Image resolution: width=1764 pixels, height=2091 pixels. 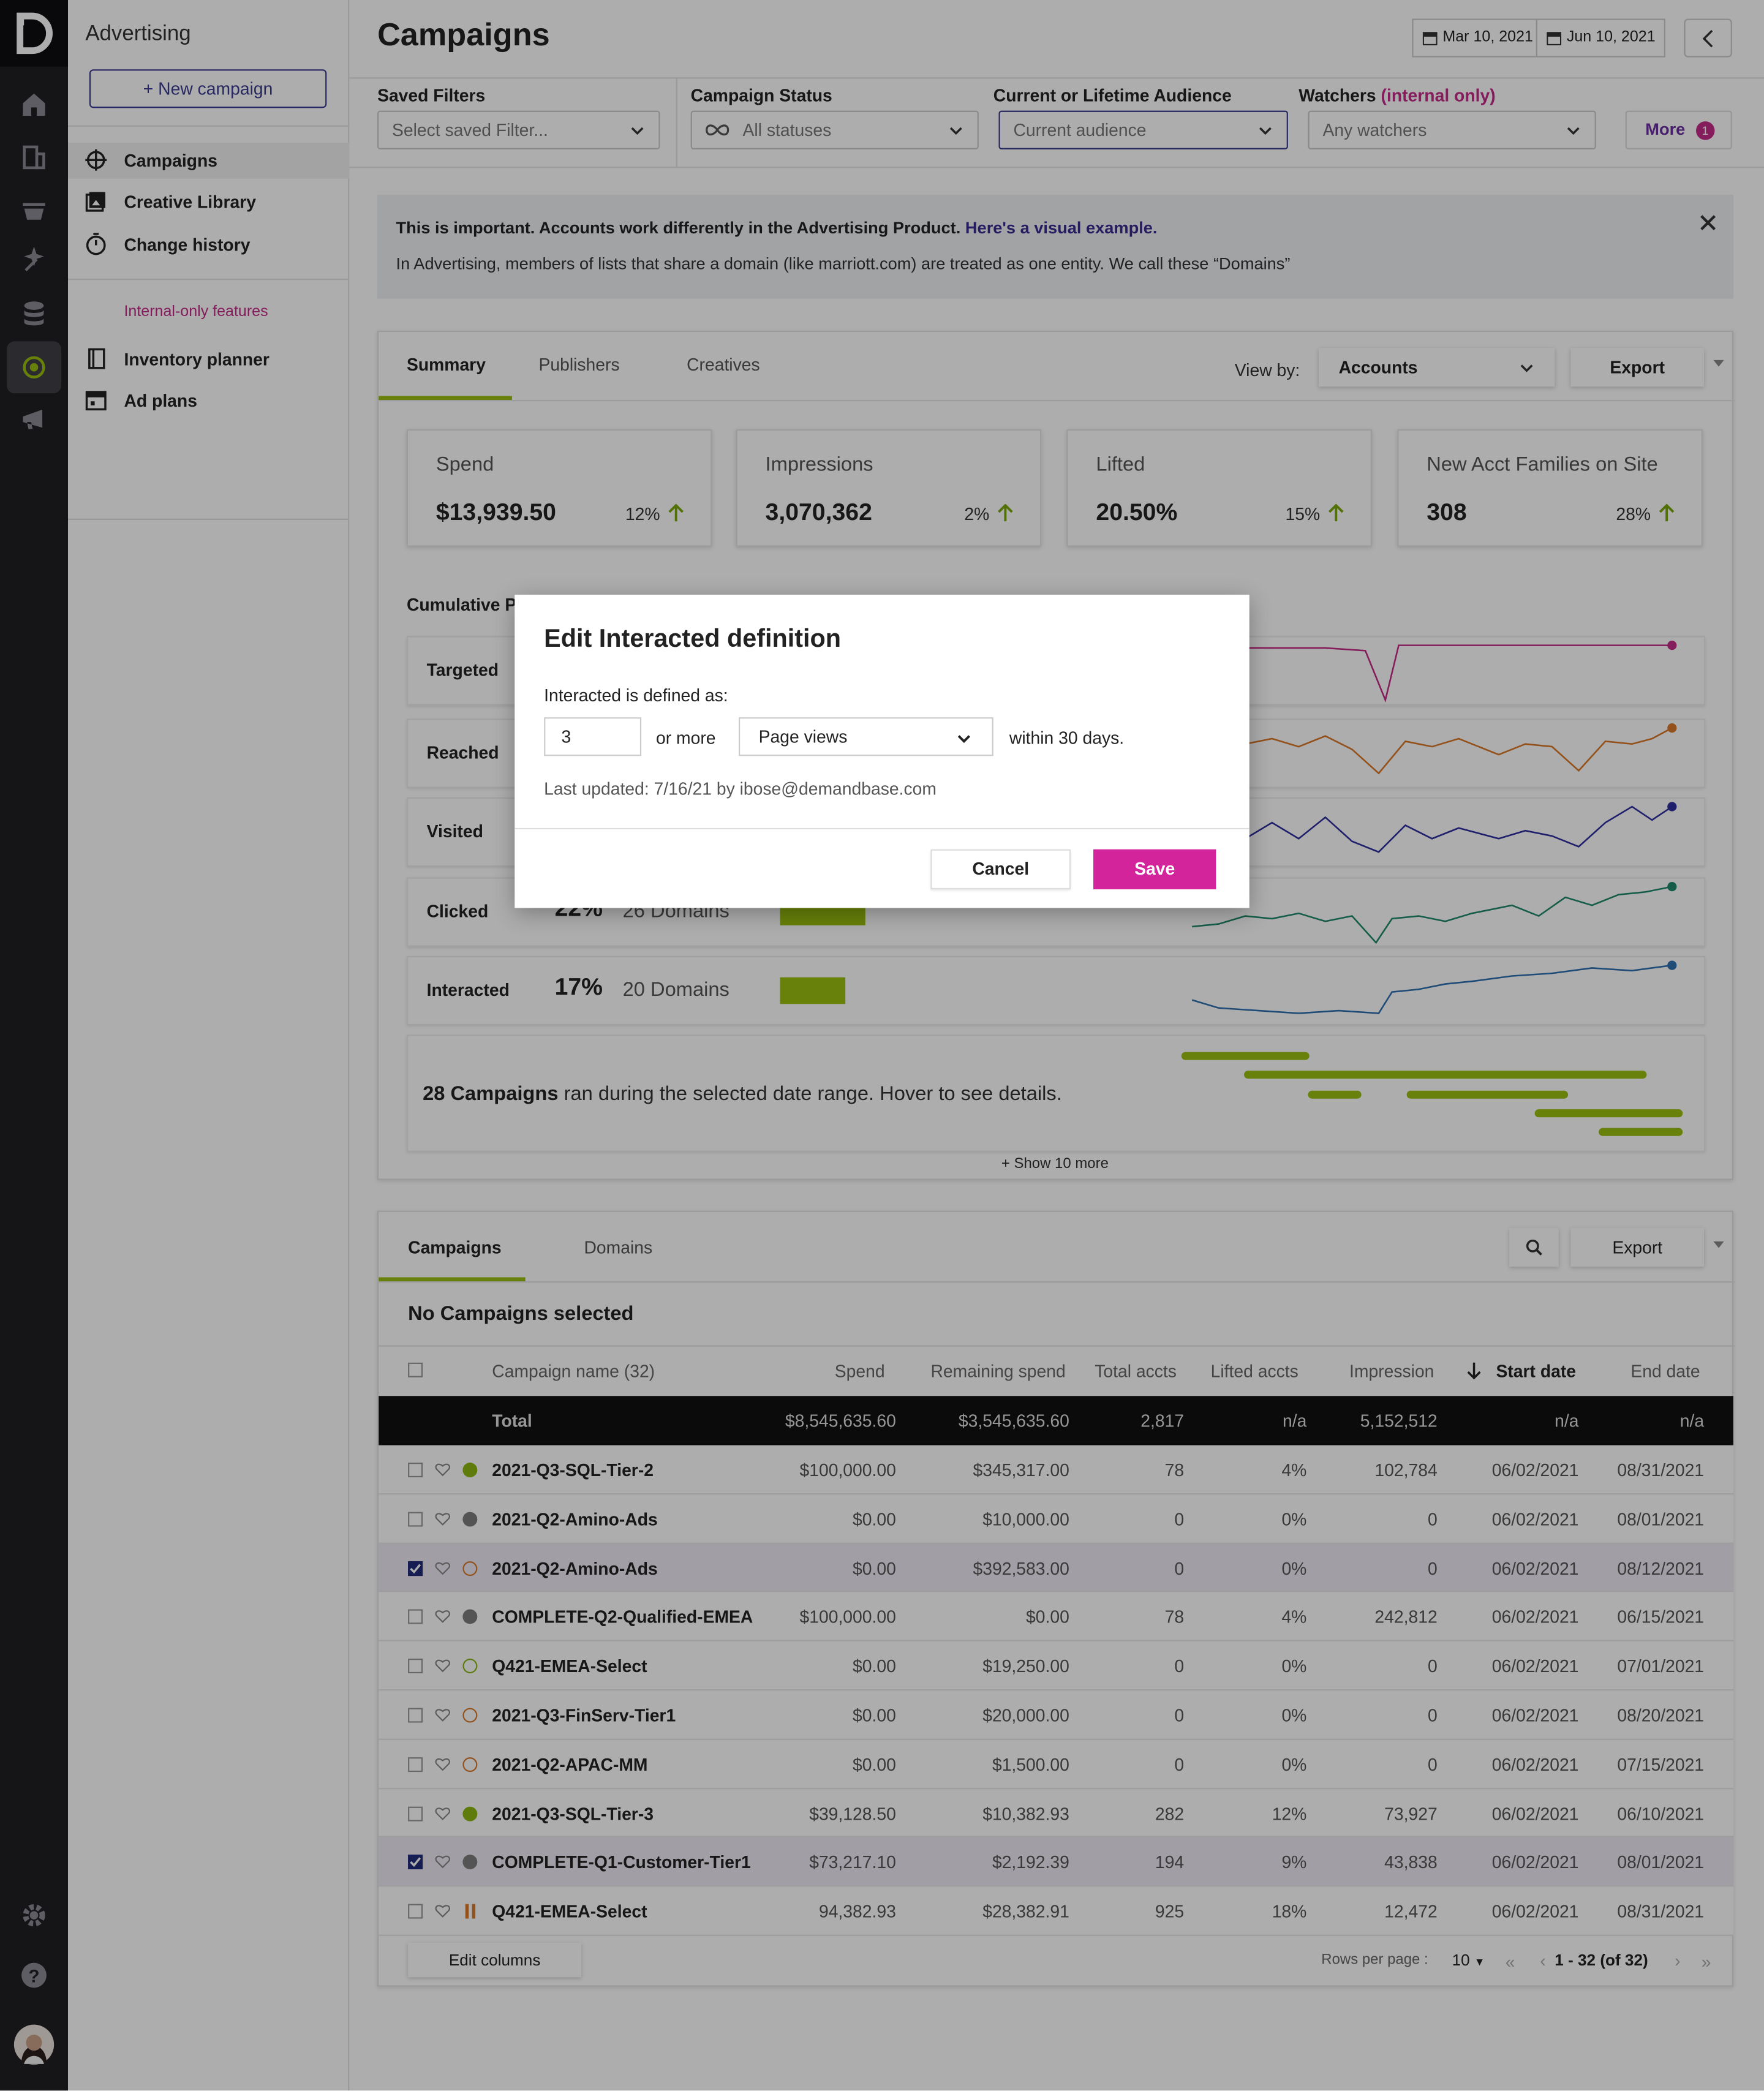 What do you see at coordinates (882, 828) in the screenshot?
I see `modal-divider` at bounding box center [882, 828].